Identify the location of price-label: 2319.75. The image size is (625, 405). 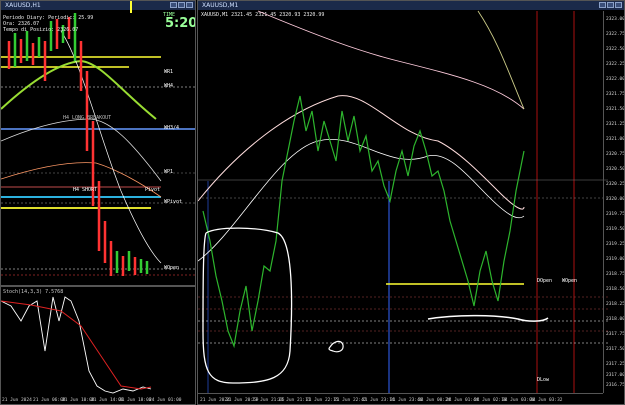
(615, 214).